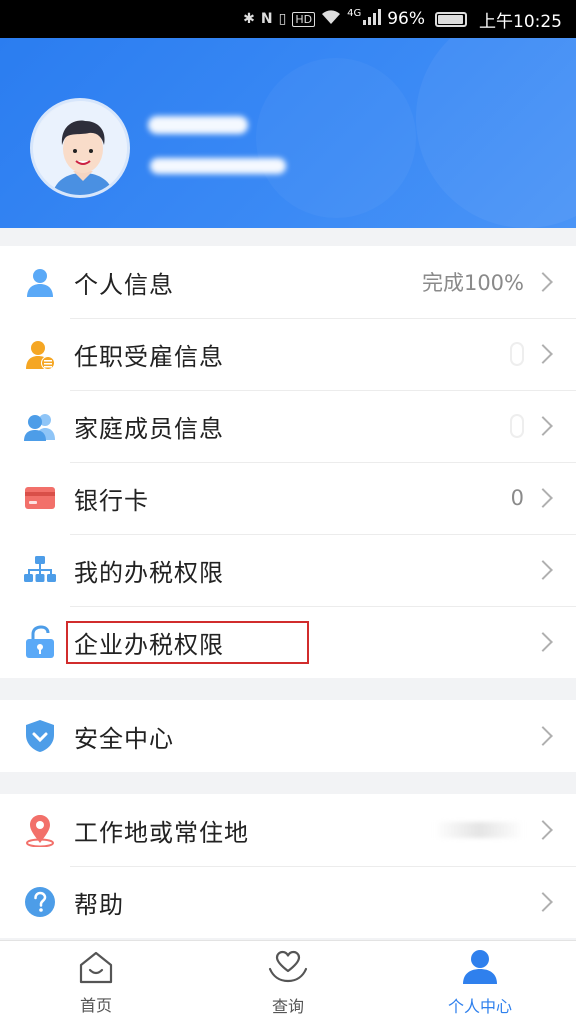  I want to click on hd-icon: HD, so click(304, 19).